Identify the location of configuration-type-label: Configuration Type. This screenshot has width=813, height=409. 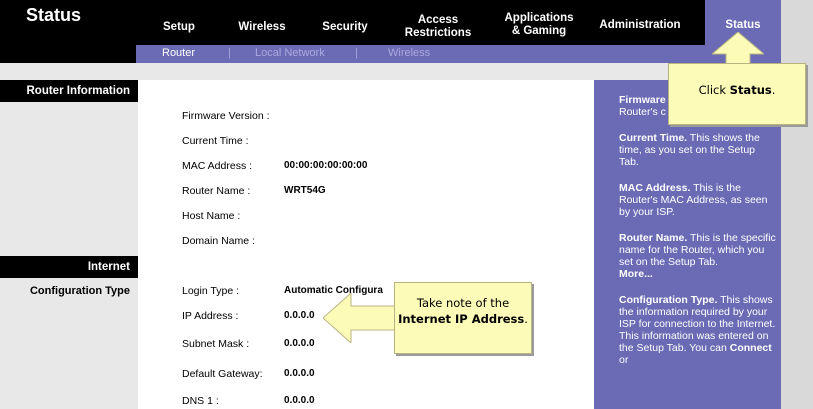
(79, 291).